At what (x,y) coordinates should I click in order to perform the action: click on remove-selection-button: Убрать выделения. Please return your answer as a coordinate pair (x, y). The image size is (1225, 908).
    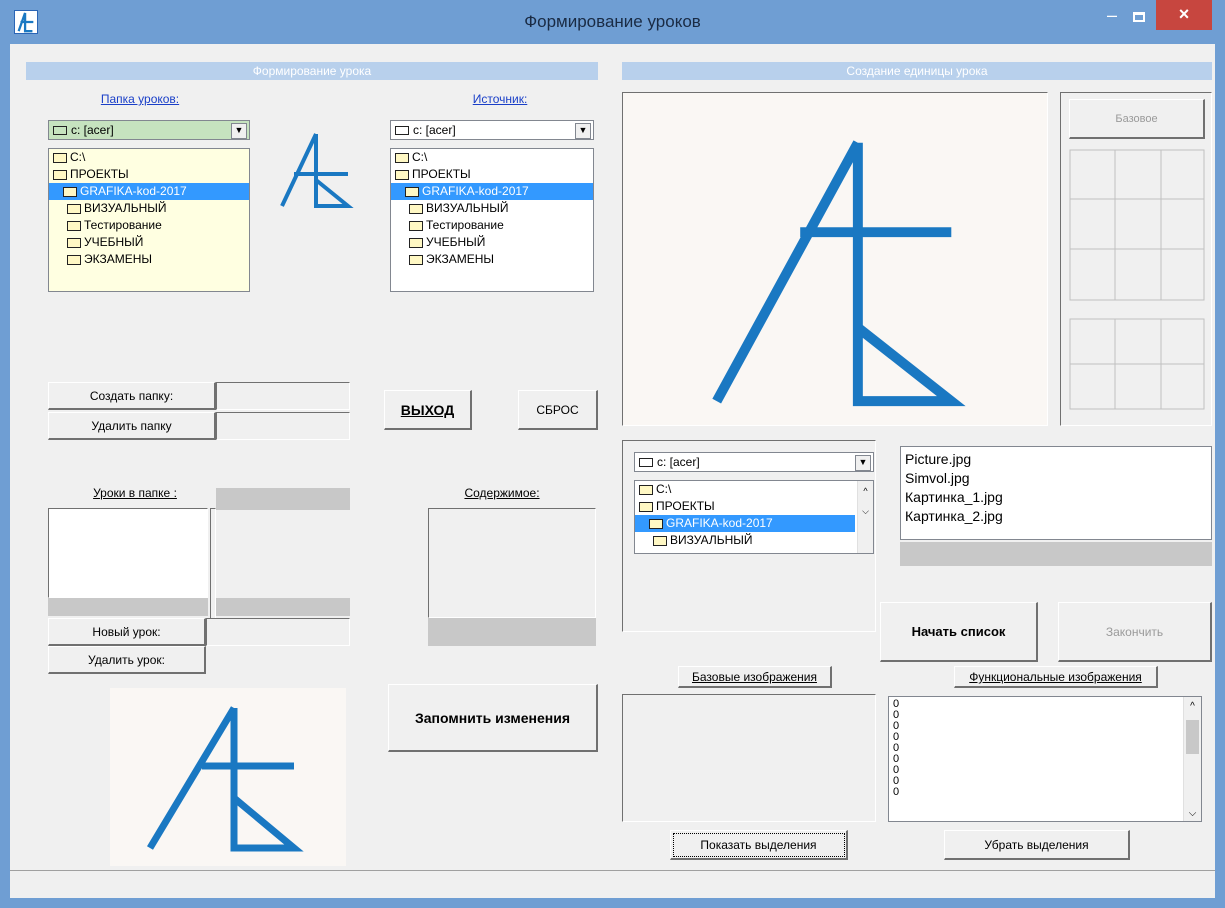
    Looking at the image, I should click on (1037, 845).